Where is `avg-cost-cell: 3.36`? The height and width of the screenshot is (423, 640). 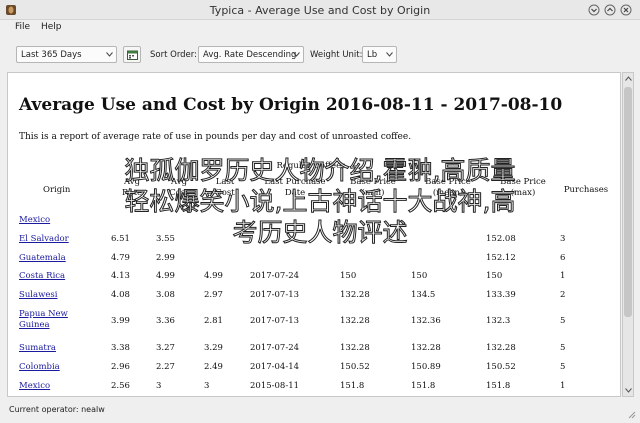
avg-cost-cell: 3.36 is located at coordinates (165, 321).